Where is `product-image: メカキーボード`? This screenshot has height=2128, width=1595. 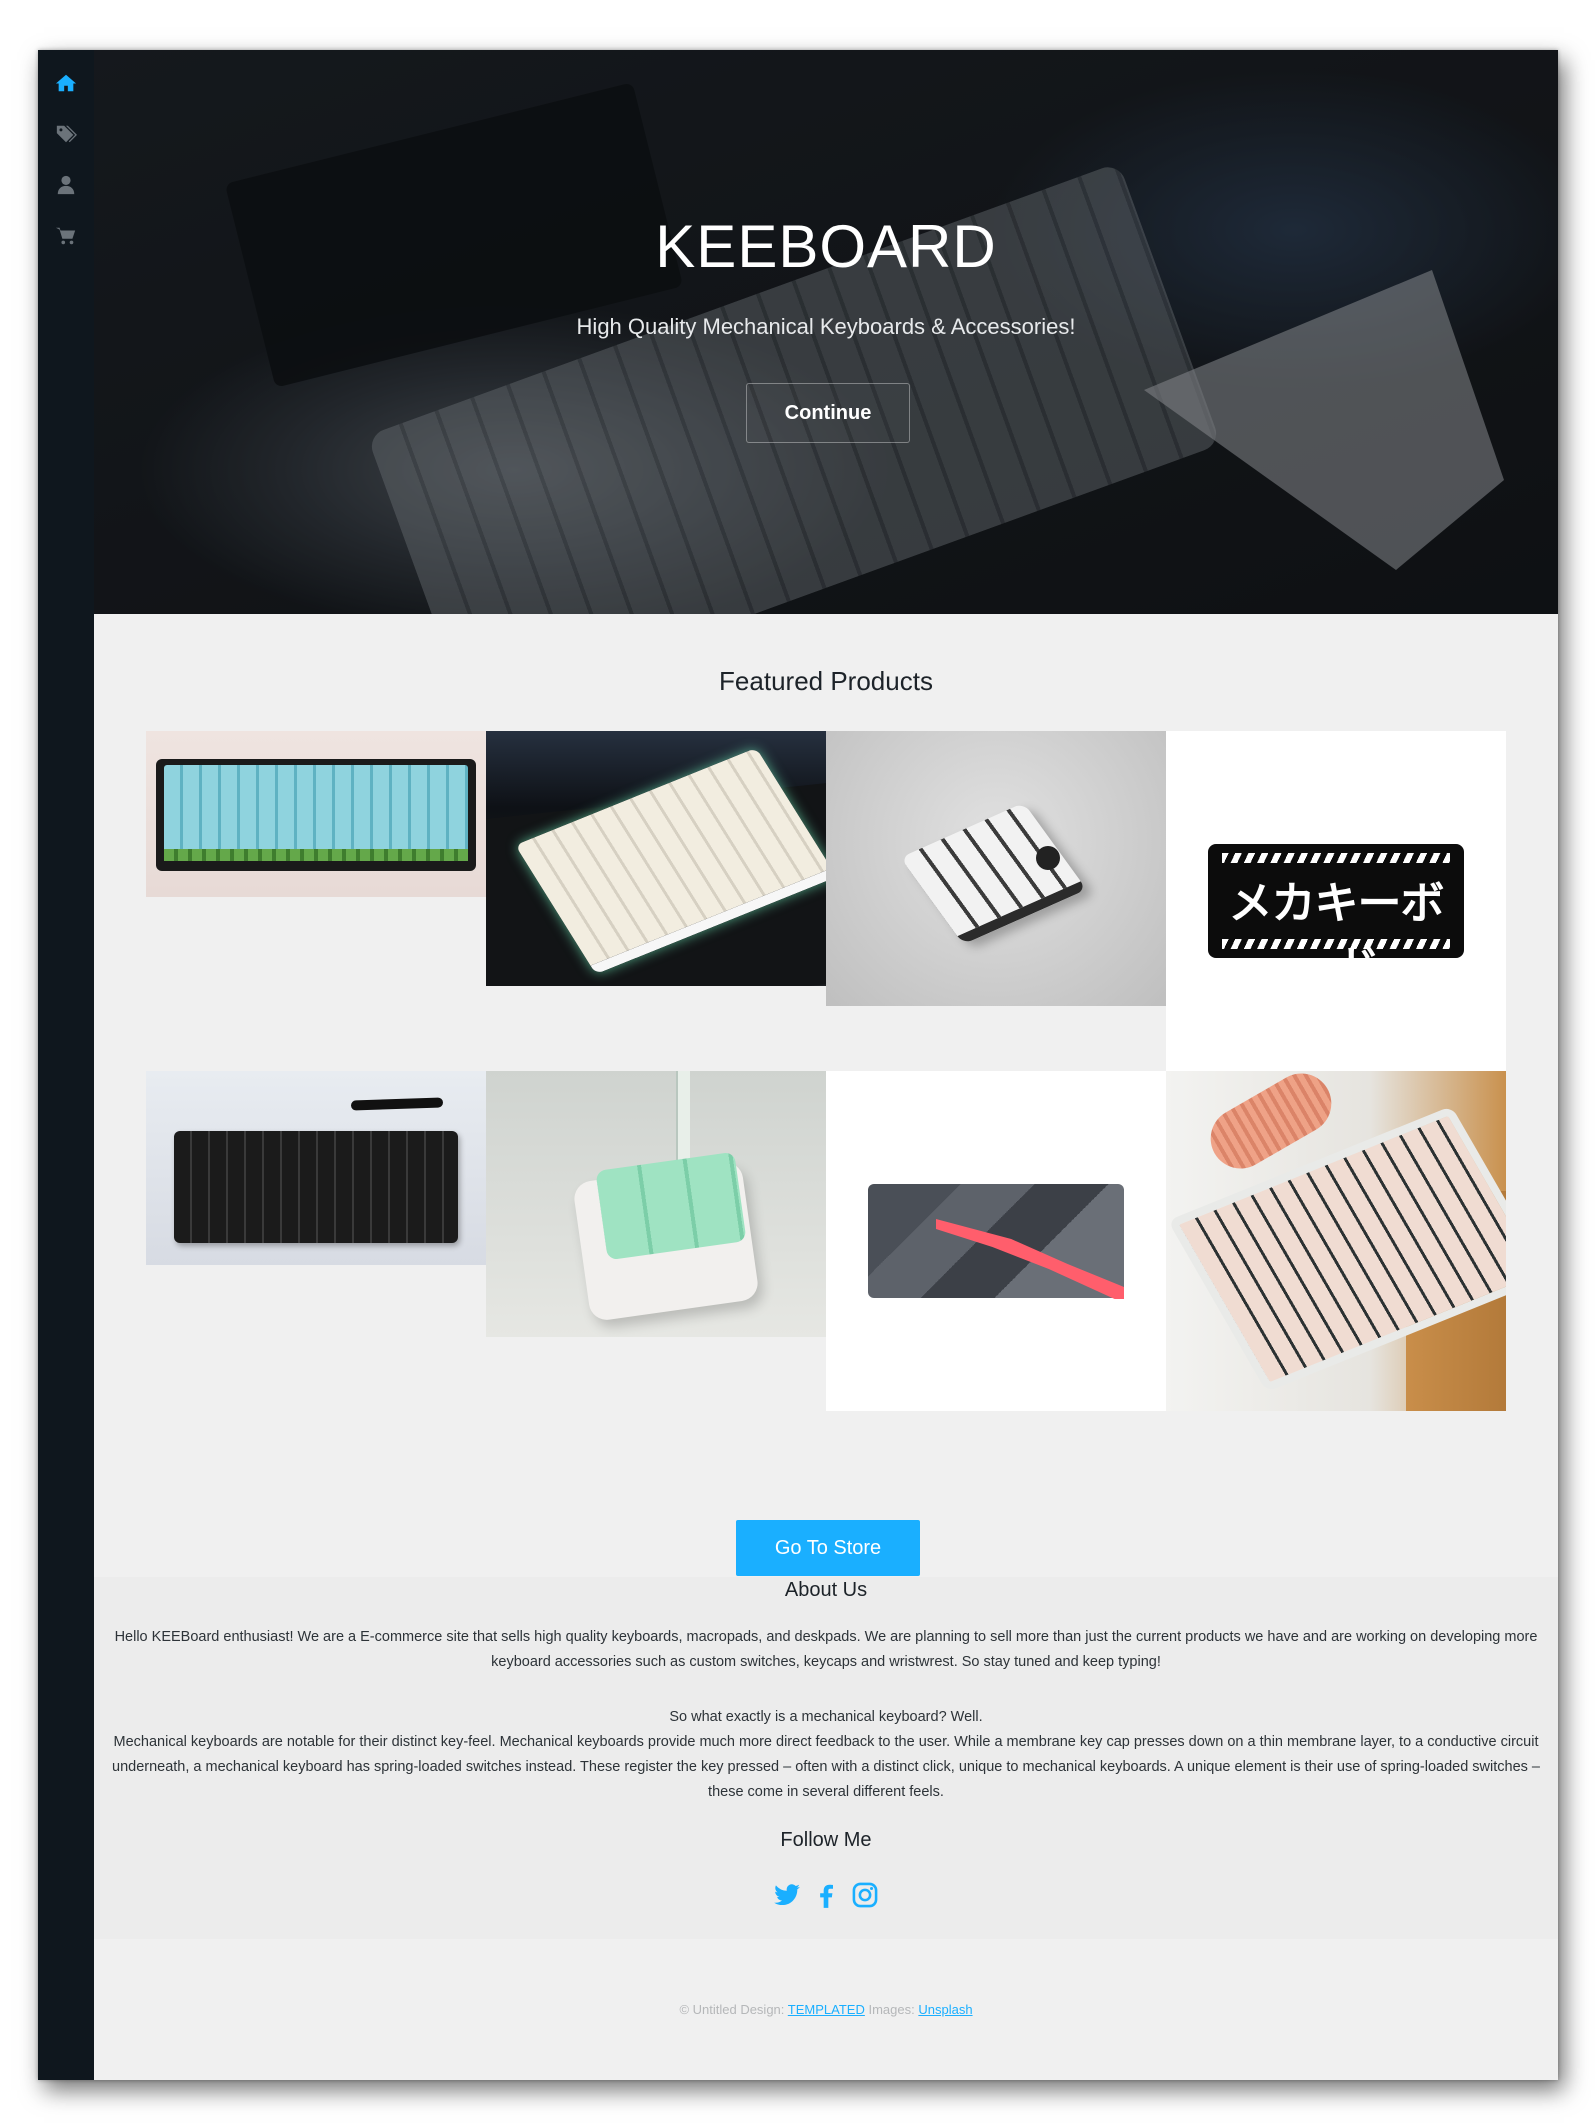 product-image: メカキーボード is located at coordinates (1336, 901).